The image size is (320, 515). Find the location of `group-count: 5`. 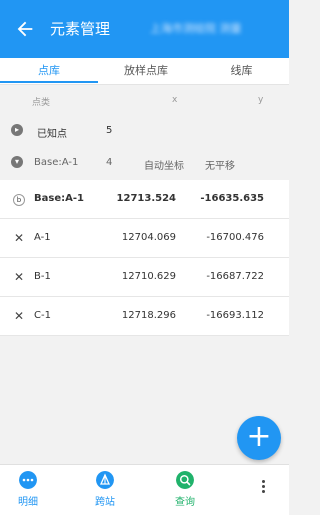

group-count: 5 is located at coordinates (109, 130).